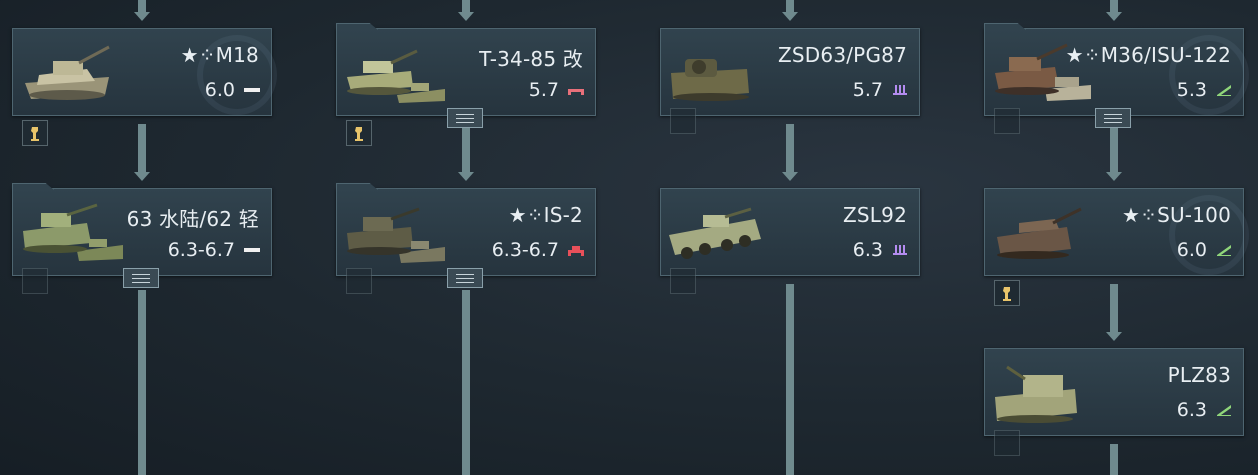 The width and height of the screenshot is (1258, 475). What do you see at coordinates (875, 215) in the screenshot?
I see `vehicle-name: ZSL92` at bounding box center [875, 215].